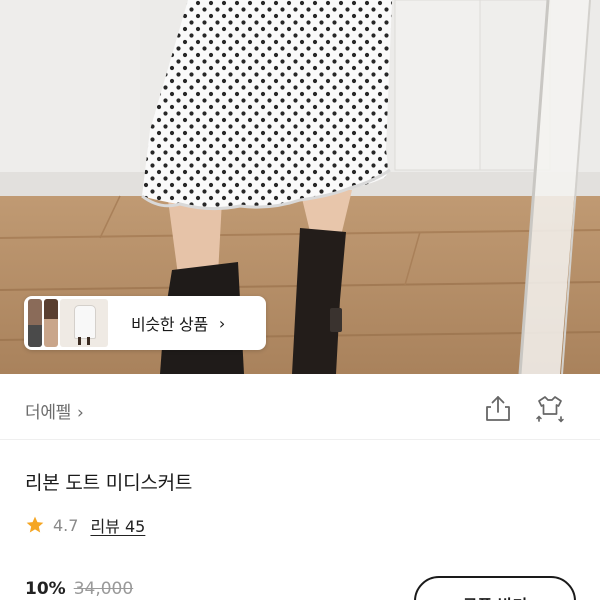  Describe the element at coordinates (35, 524) in the screenshot. I see `star-icon` at that location.